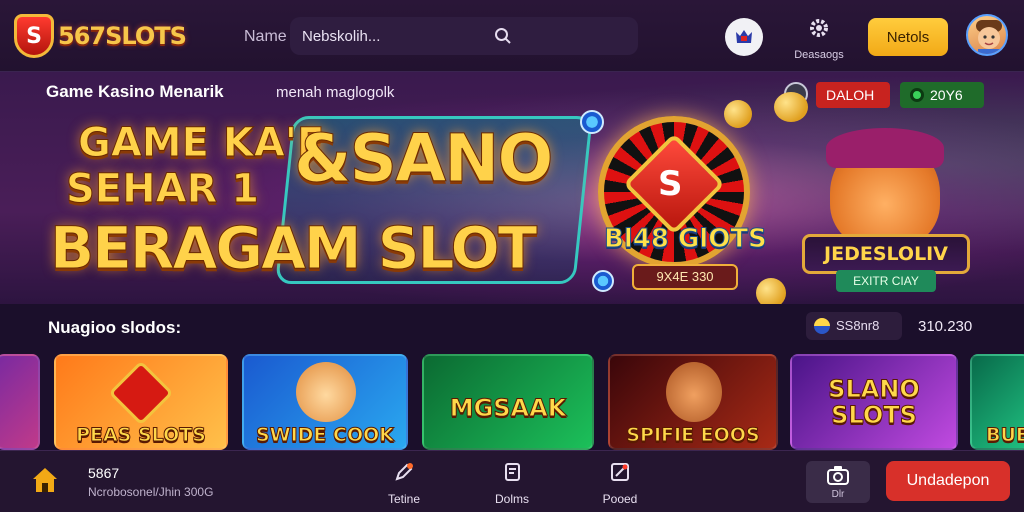 The height and width of the screenshot is (512, 1024). Describe the element at coordinates (20, 402) in the screenshot. I see `game-card` at that location.